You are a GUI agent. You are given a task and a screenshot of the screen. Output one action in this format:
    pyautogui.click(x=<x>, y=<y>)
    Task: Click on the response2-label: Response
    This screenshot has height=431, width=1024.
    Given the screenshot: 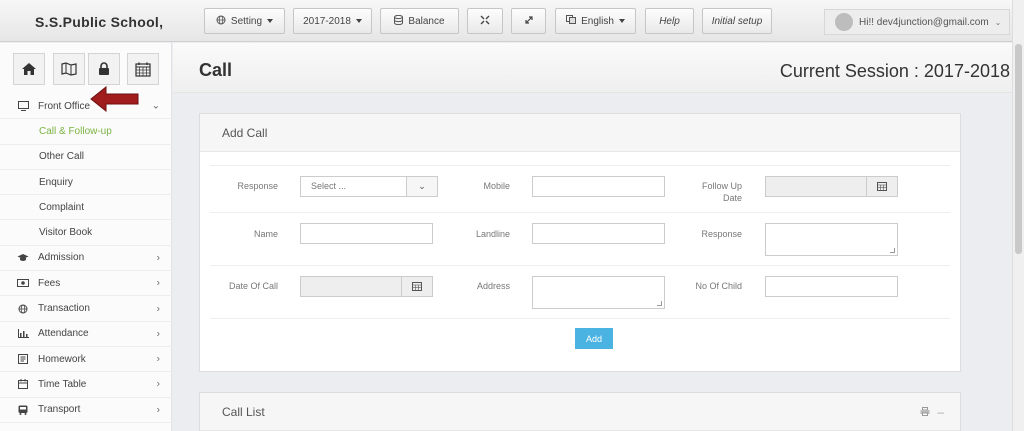 What is the action you would take?
    pyautogui.click(x=721, y=234)
    